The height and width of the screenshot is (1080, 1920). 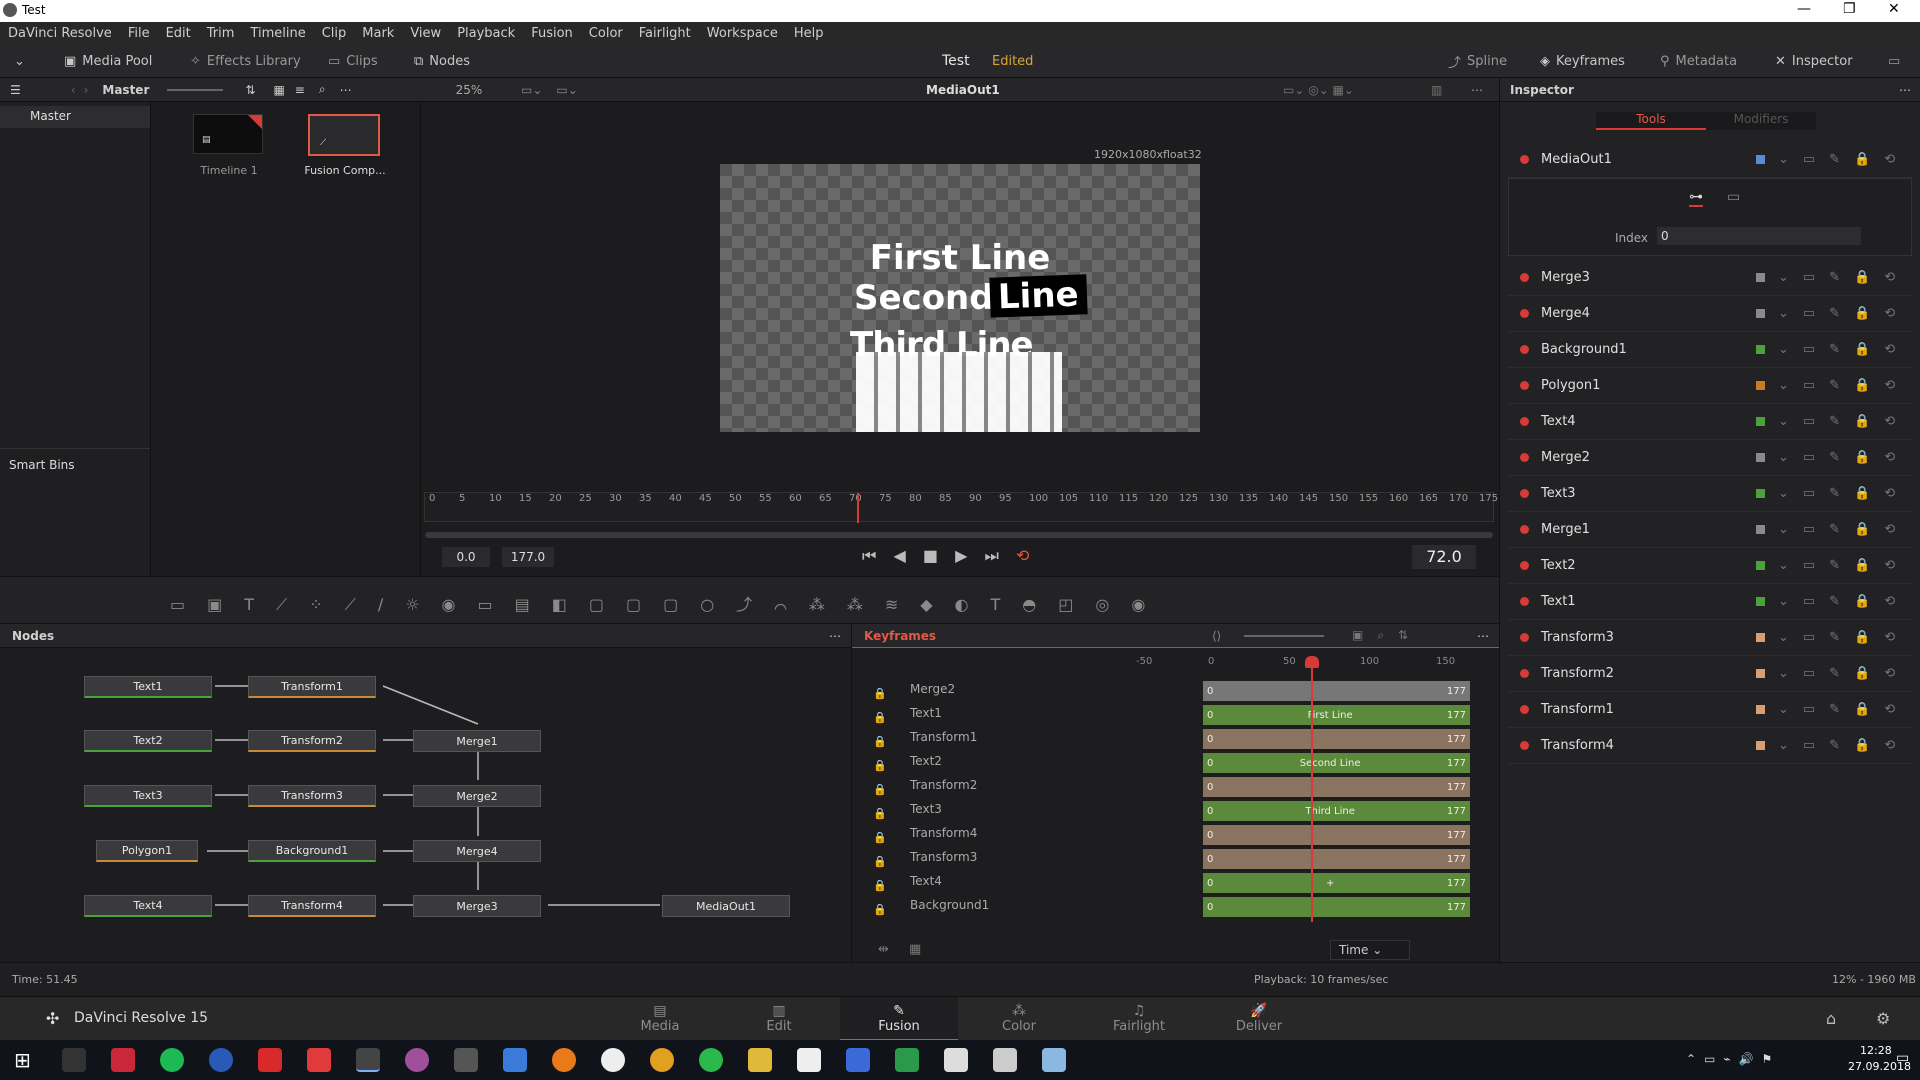 I want to click on node-transform4: Transform4, so click(x=312, y=906).